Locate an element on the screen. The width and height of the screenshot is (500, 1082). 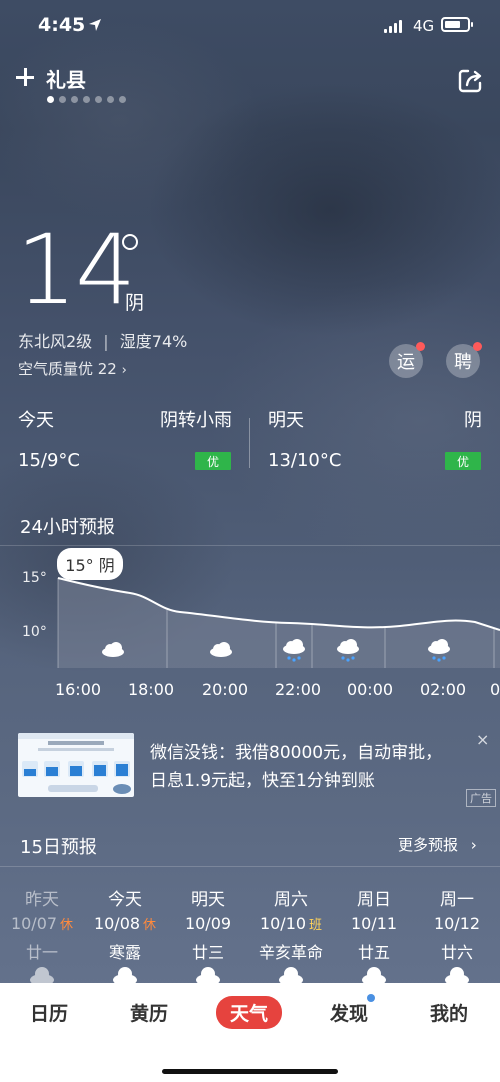
today-condition: 阴转小雨 is located at coordinates (196, 420).